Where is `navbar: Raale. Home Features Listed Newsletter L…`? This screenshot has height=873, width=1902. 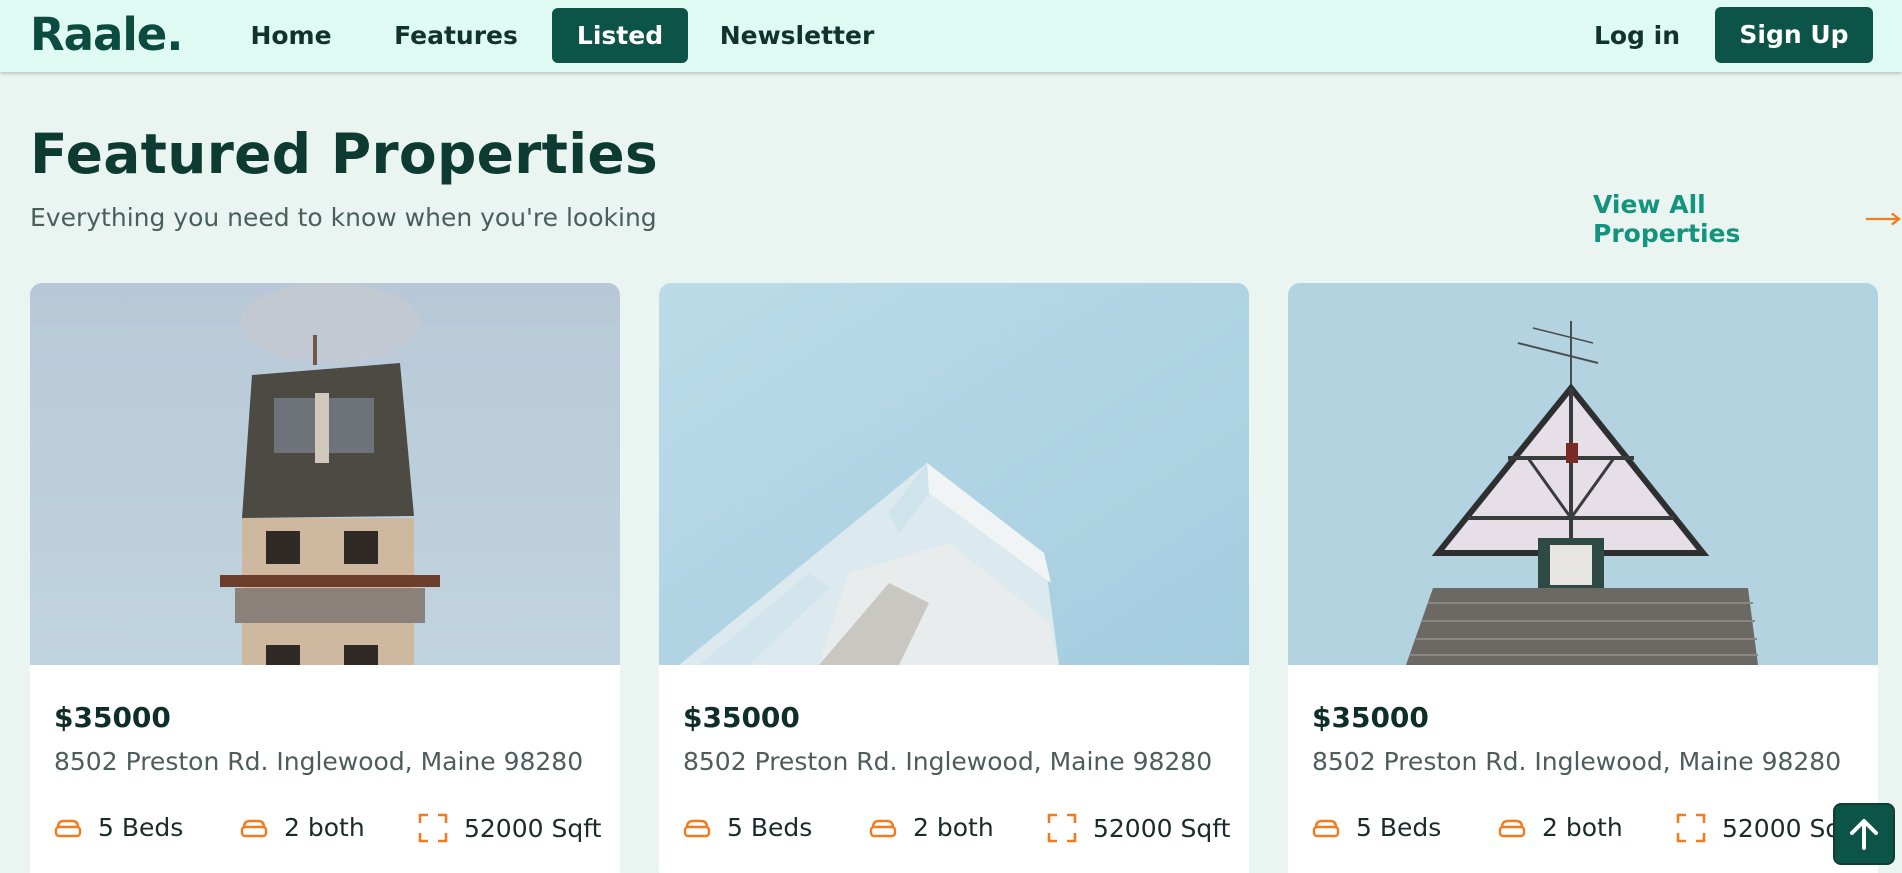
navbar: Raale. Home Features Listed Newsletter L… is located at coordinates (951, 36).